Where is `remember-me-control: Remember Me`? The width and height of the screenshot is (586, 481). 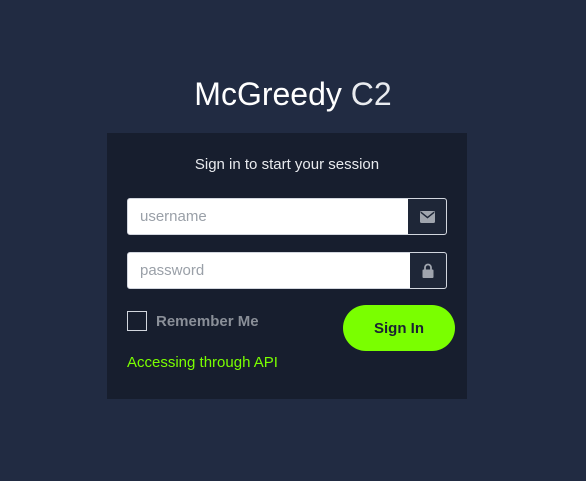 remember-me-control: Remember Me is located at coordinates (193, 321).